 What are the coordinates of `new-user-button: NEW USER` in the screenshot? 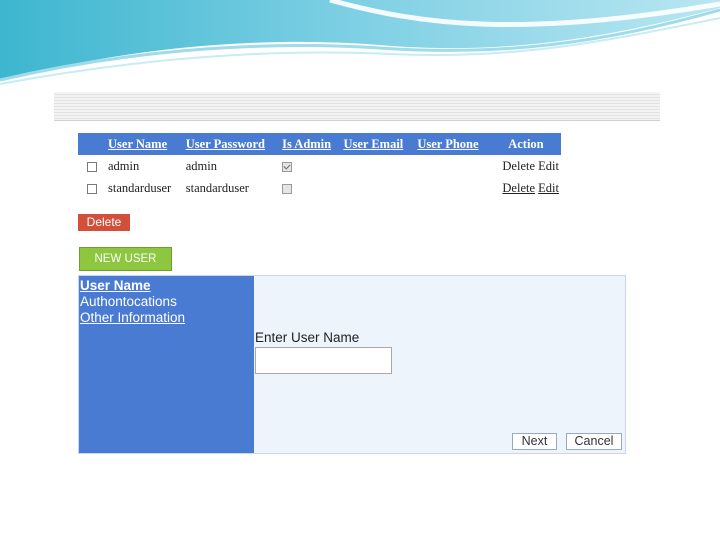 It's located at (125, 259).